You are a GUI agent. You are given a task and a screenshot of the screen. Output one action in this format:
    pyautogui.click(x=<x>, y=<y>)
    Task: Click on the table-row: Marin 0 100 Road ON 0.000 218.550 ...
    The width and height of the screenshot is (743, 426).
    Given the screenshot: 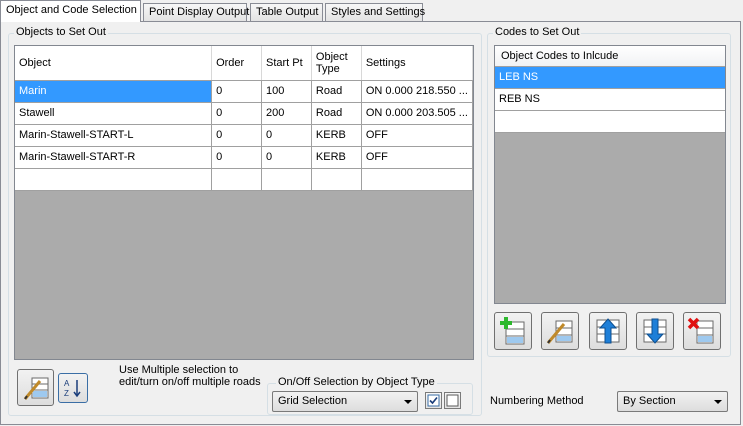 What is the action you would take?
    pyautogui.click(x=244, y=91)
    